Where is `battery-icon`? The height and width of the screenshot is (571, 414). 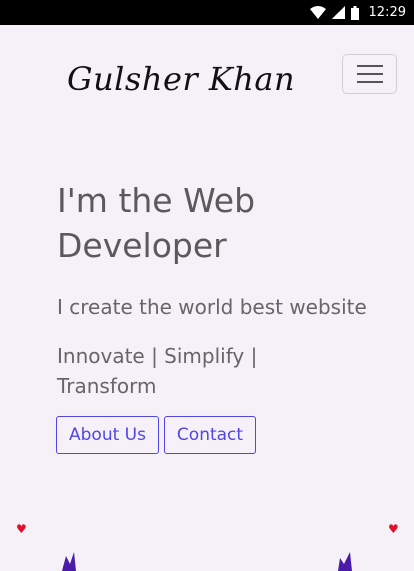 battery-icon is located at coordinates (354, 12).